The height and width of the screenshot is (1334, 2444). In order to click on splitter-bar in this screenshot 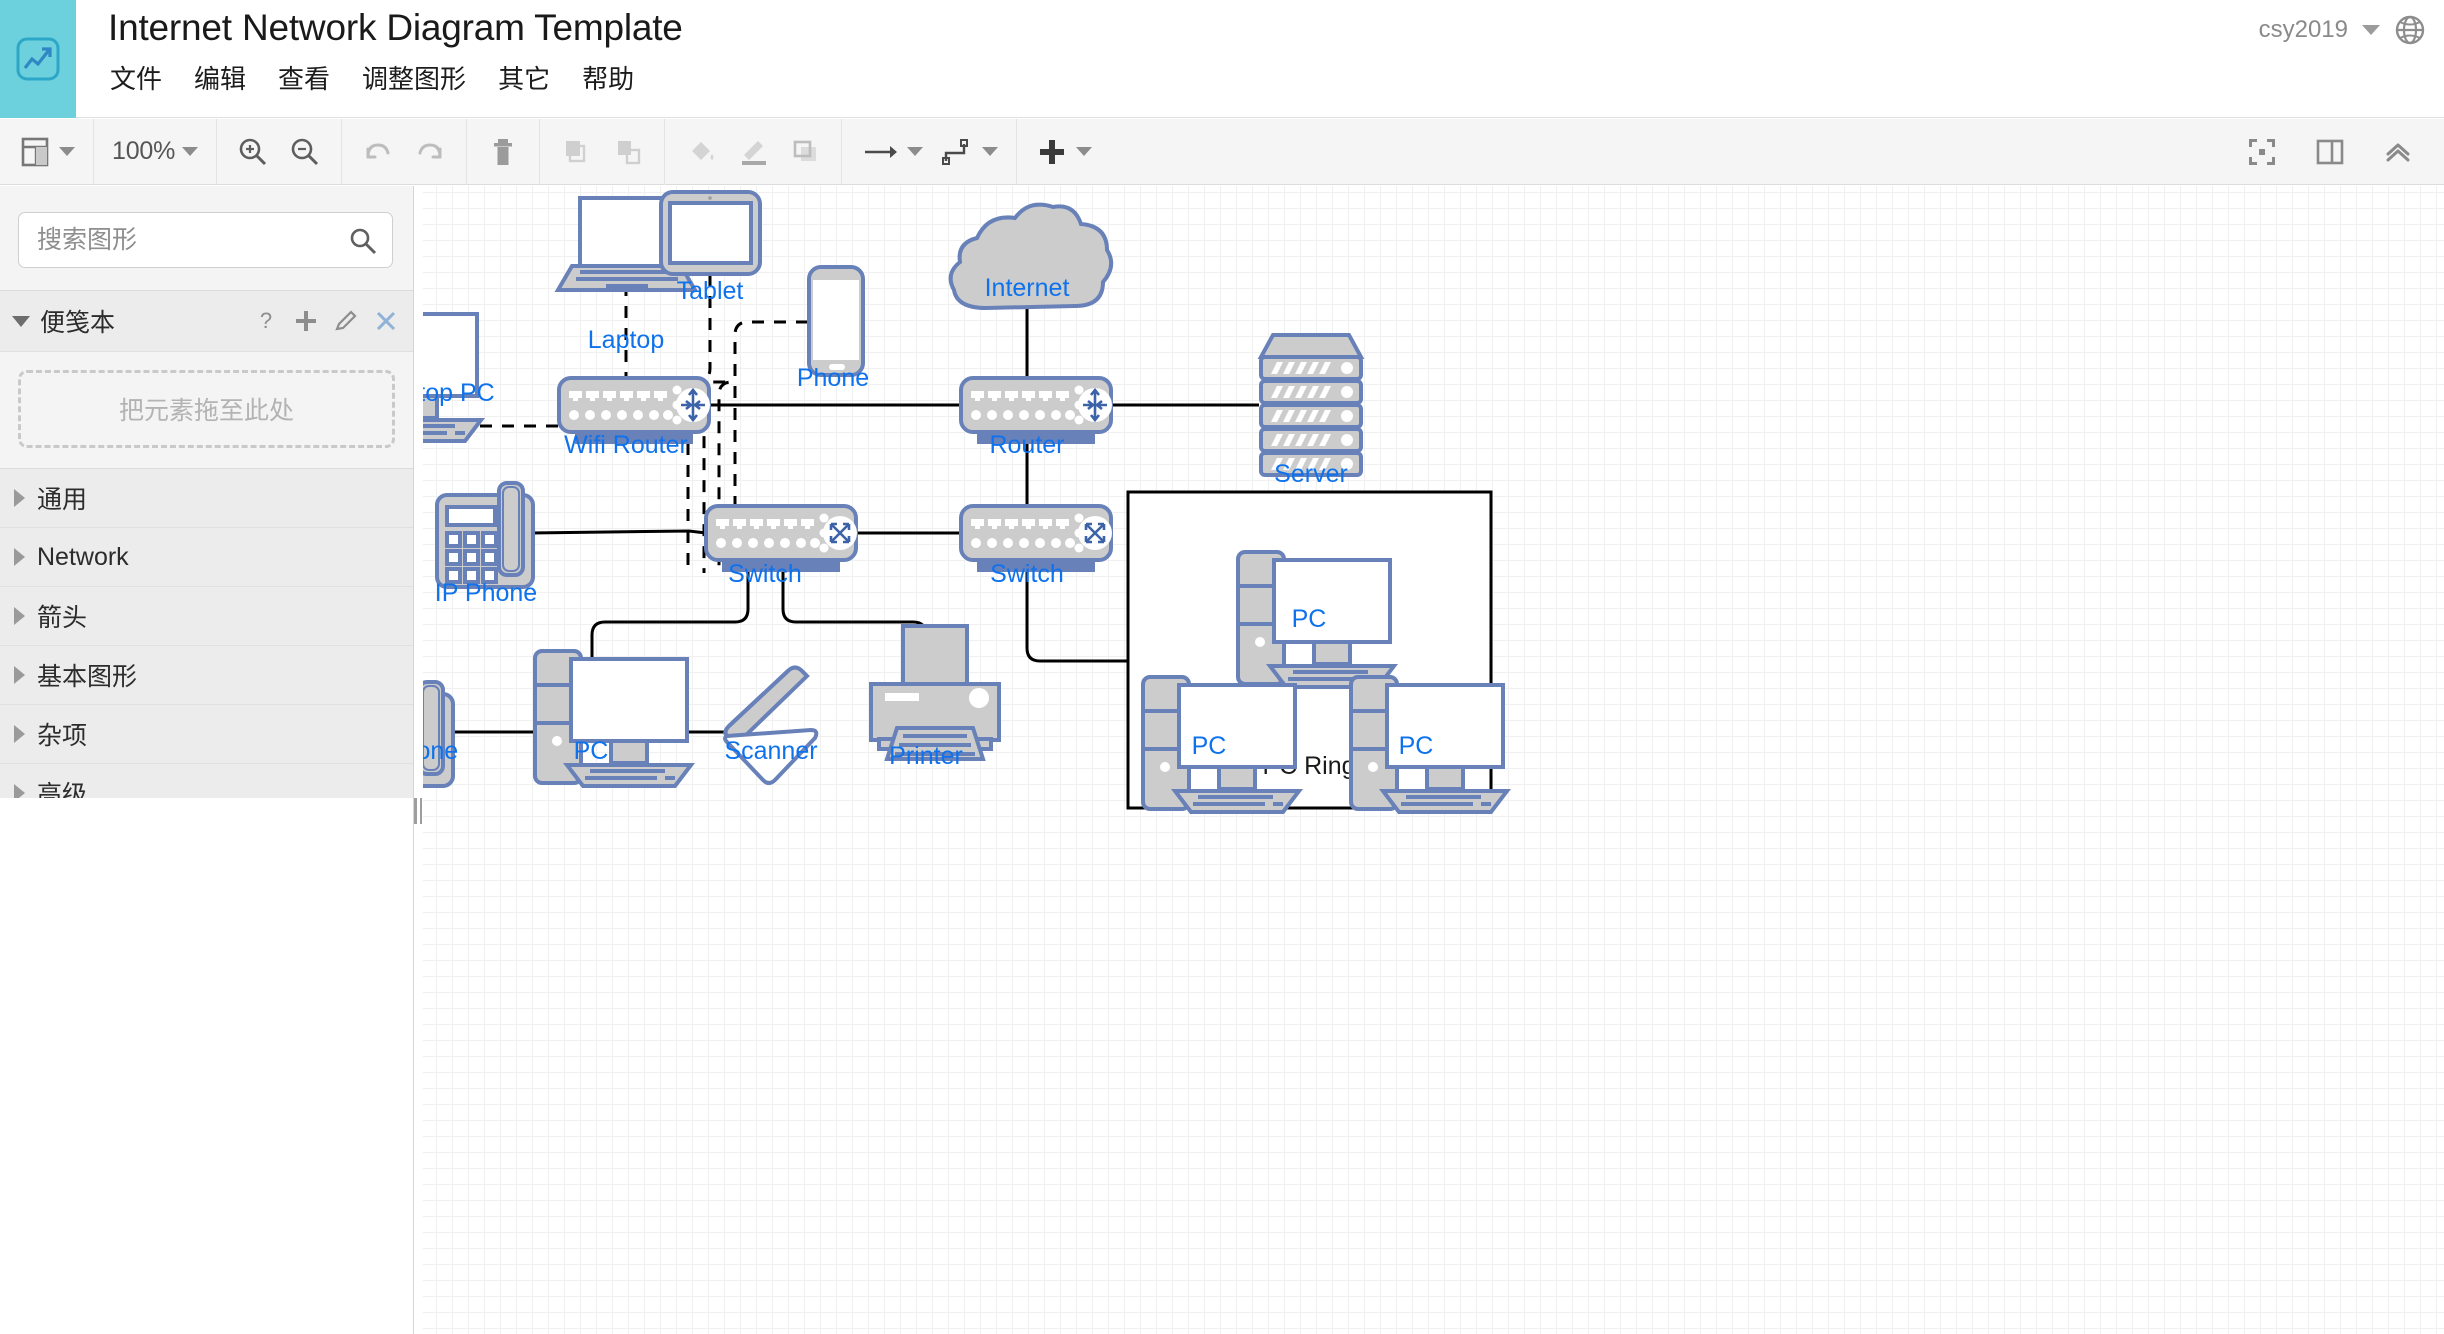, I will do `click(420, 811)`.